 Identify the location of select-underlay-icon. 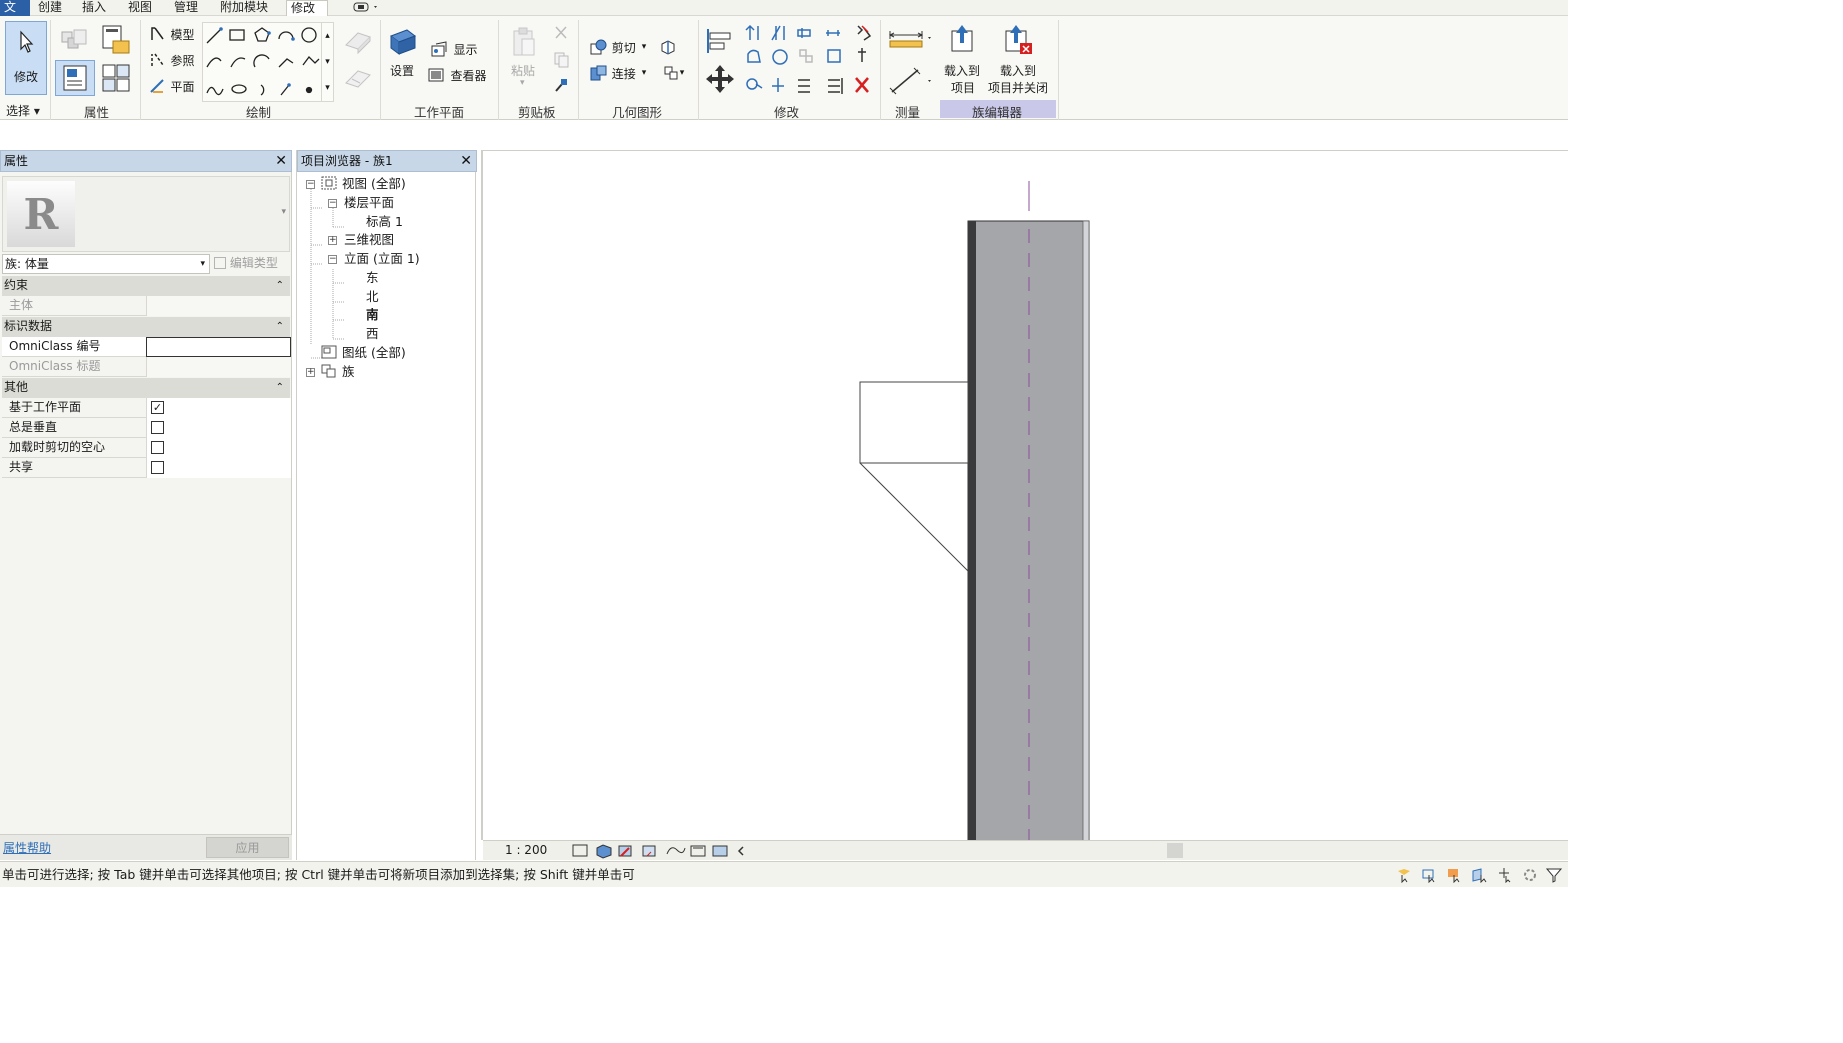
(1429, 875).